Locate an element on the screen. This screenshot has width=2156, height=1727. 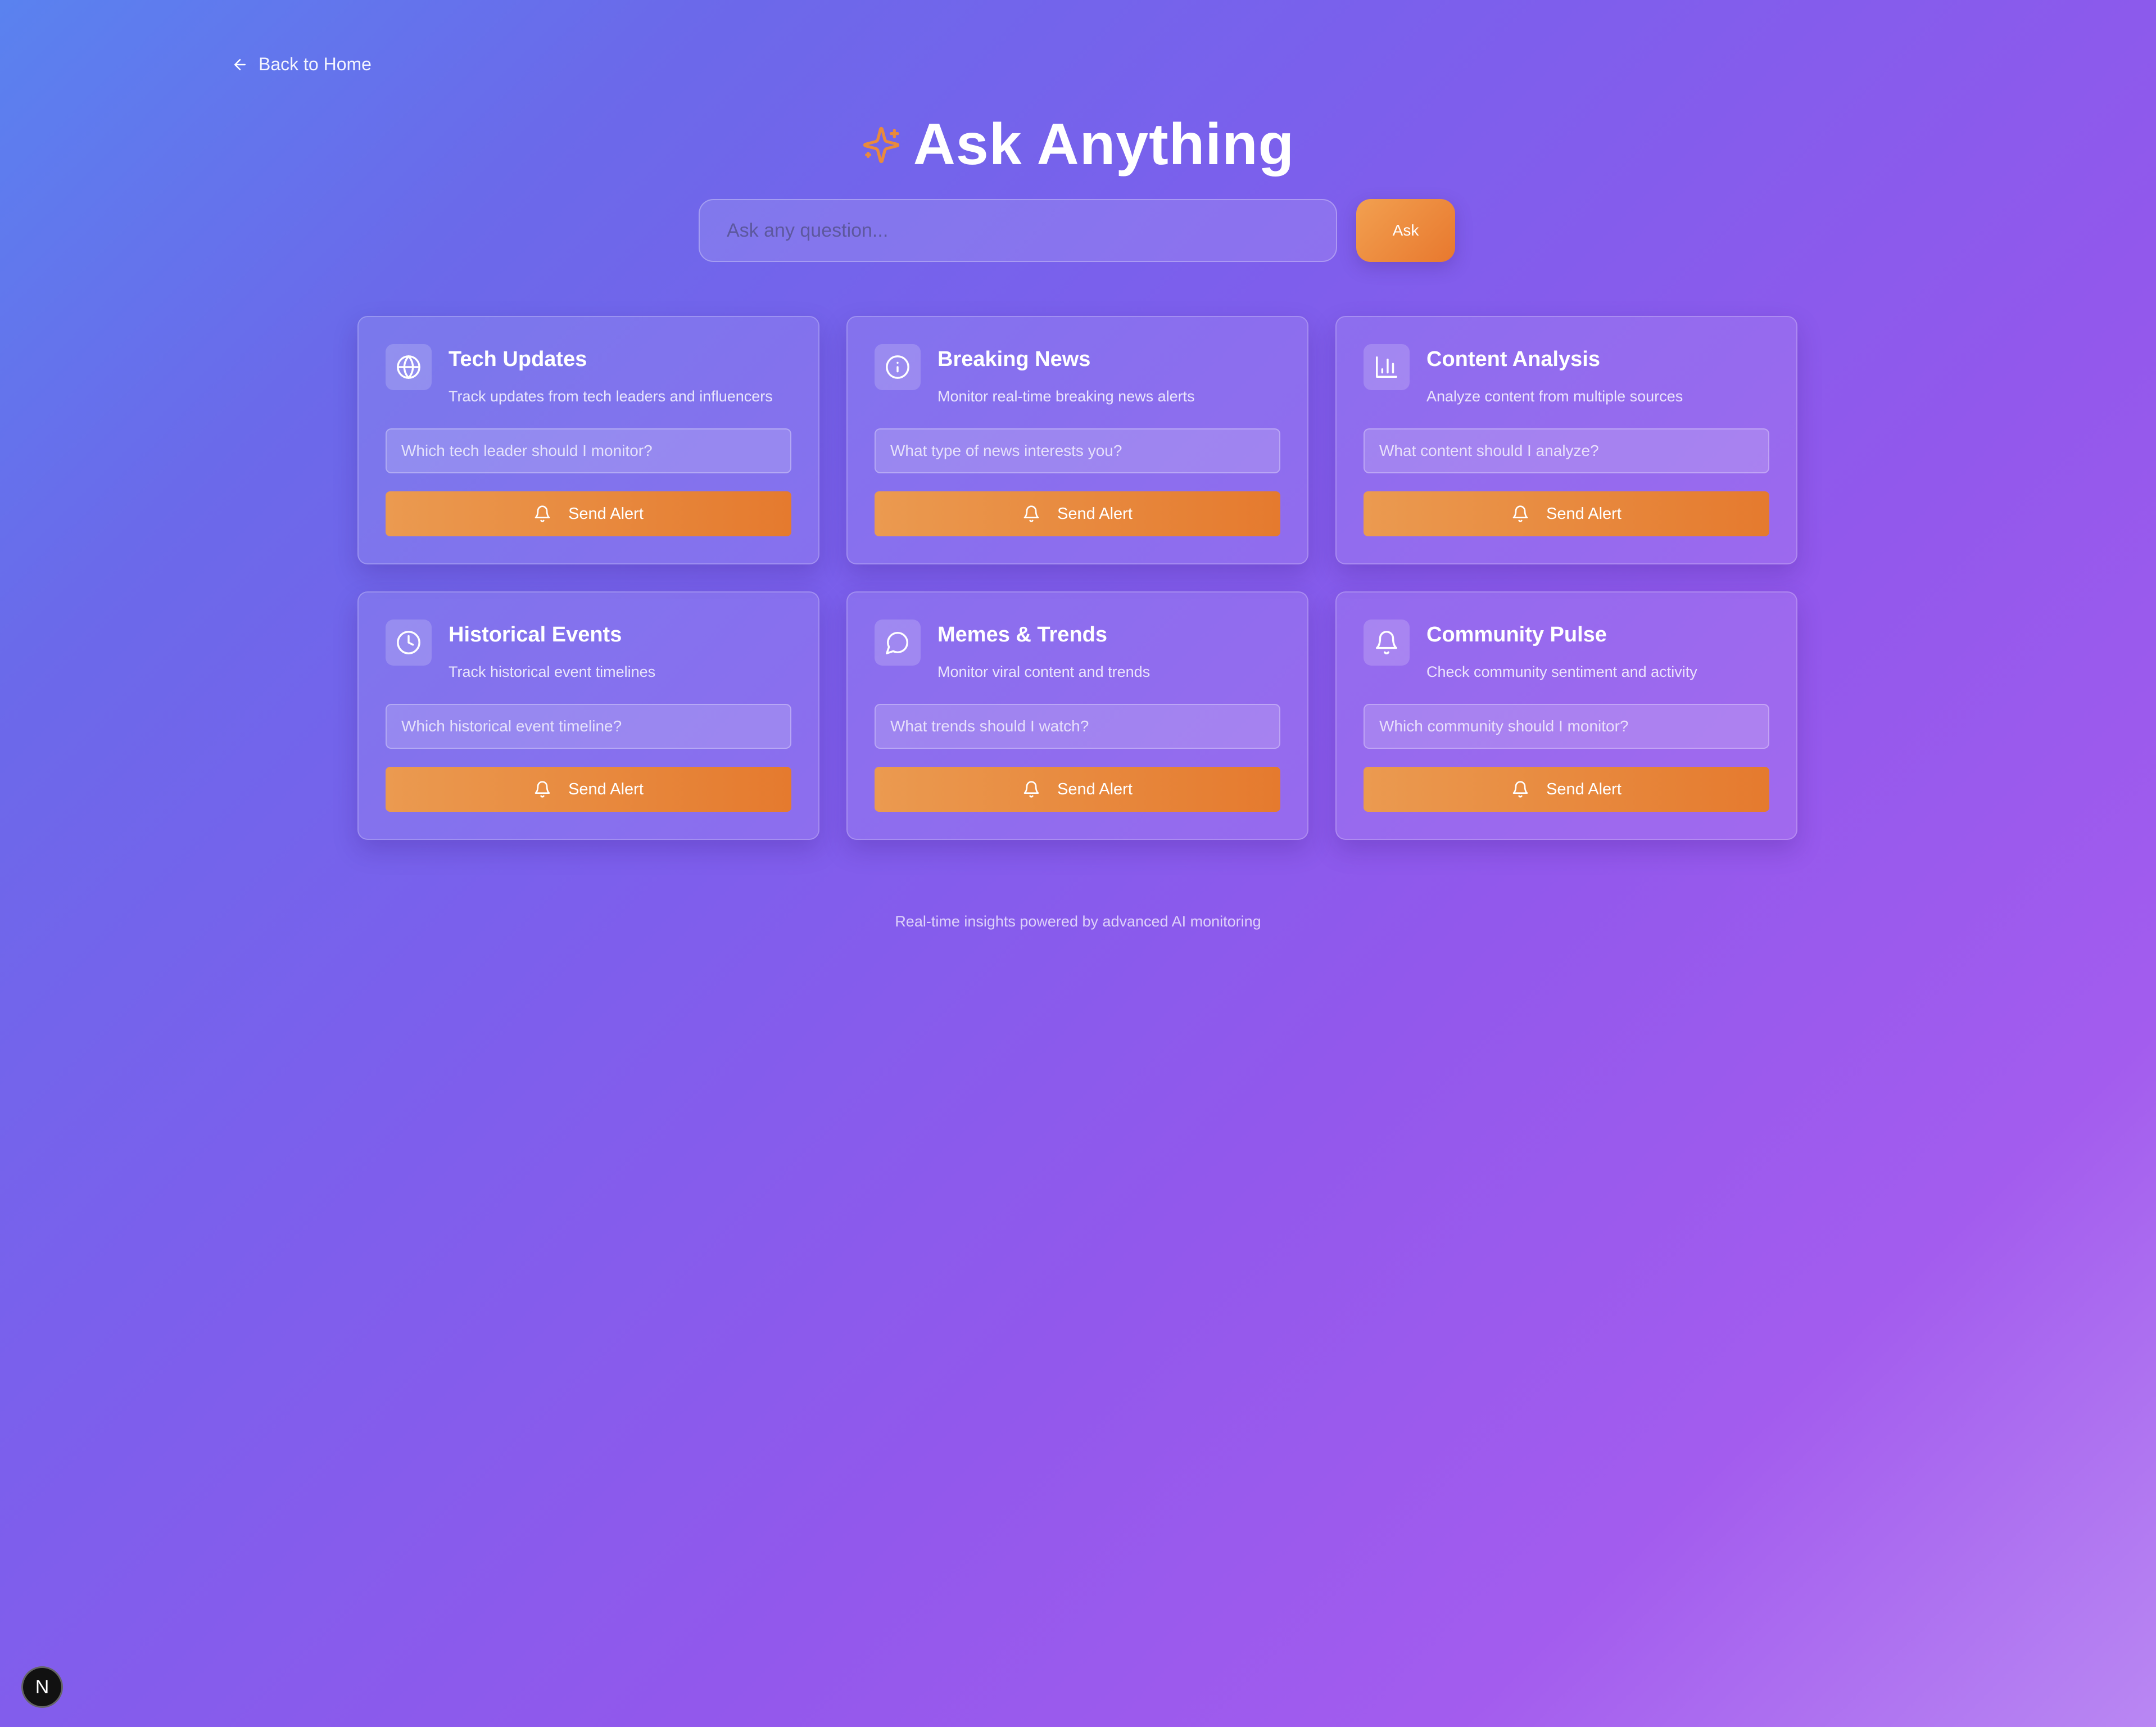
card-description: Monitor real-time breaking news alerts is located at coordinates (1066, 396).